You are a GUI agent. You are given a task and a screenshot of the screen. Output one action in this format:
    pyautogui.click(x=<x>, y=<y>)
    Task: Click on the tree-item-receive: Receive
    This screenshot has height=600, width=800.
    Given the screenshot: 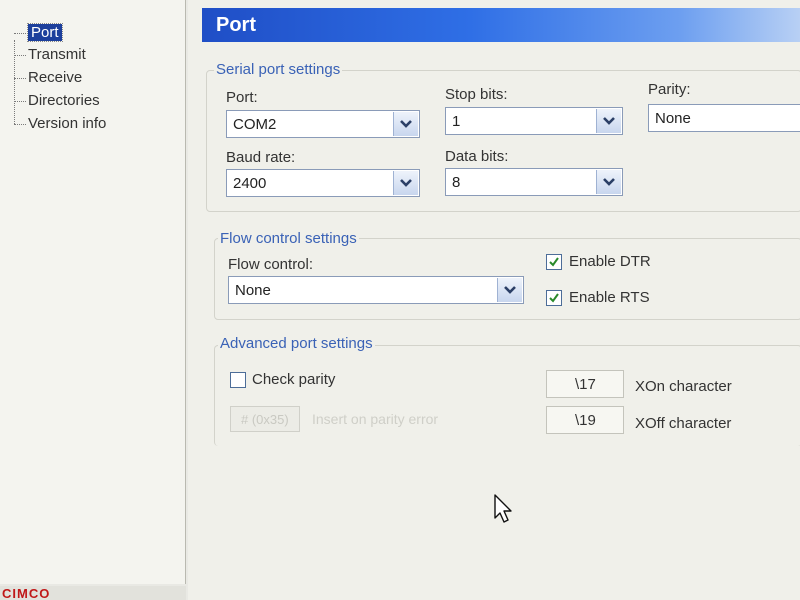 What is the action you would take?
    pyautogui.click(x=48, y=78)
    